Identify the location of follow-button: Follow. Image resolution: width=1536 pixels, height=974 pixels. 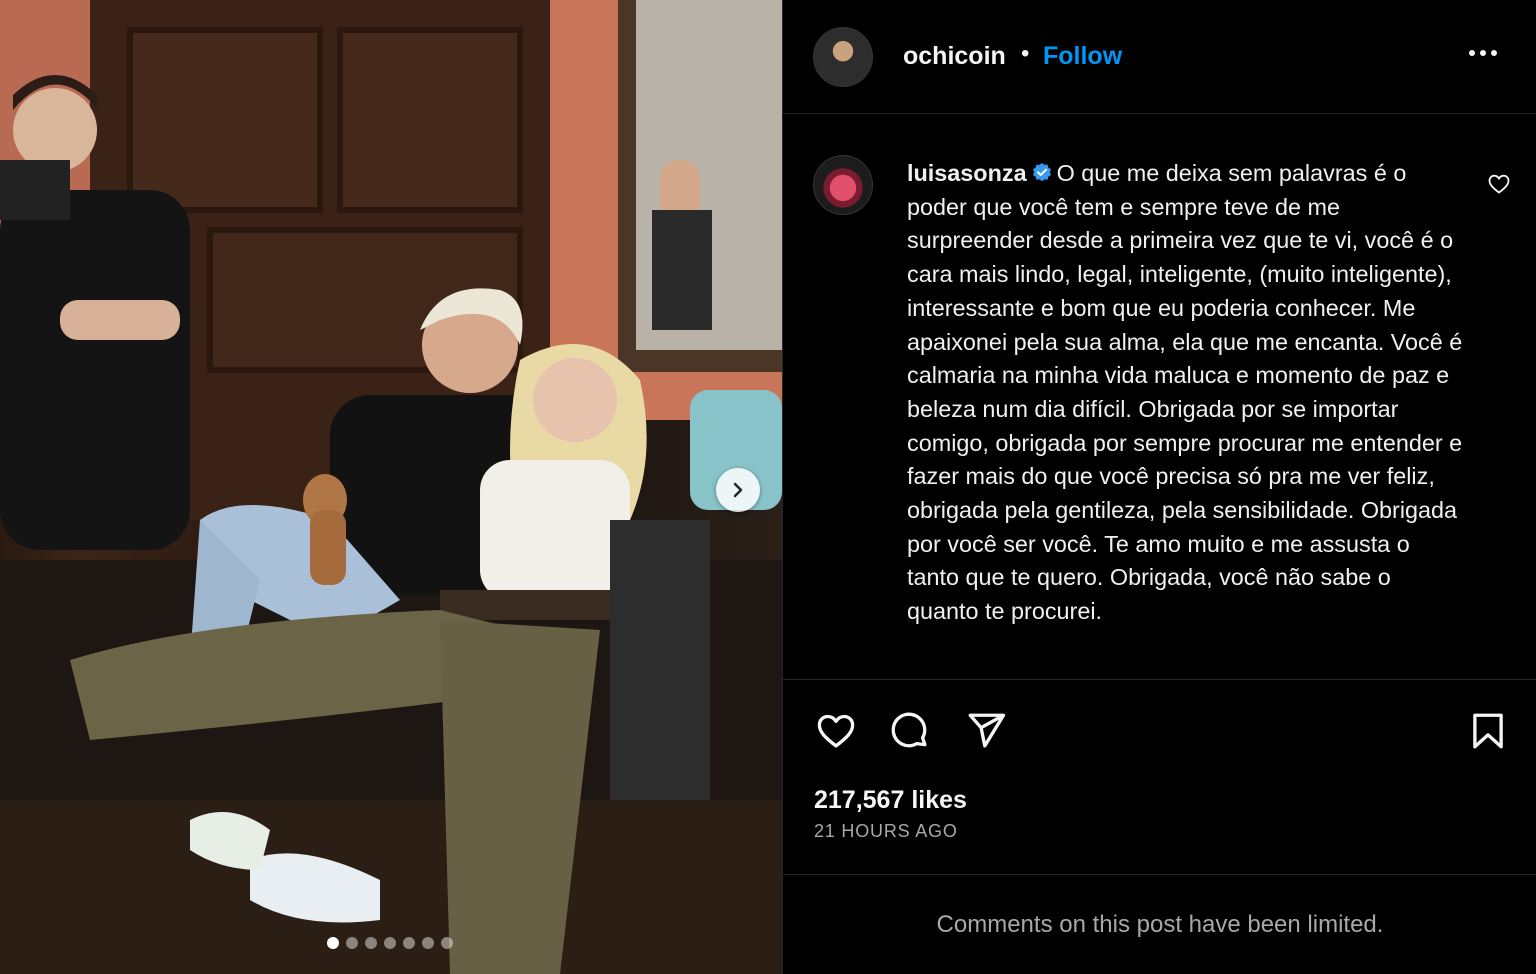
(1082, 56).